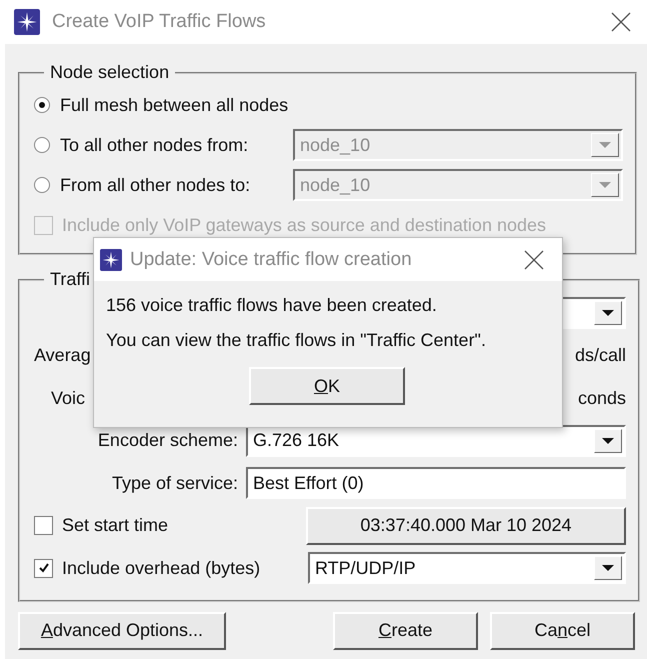  I want to click on checkbox-label: Include overhead (bytes), so click(161, 568).